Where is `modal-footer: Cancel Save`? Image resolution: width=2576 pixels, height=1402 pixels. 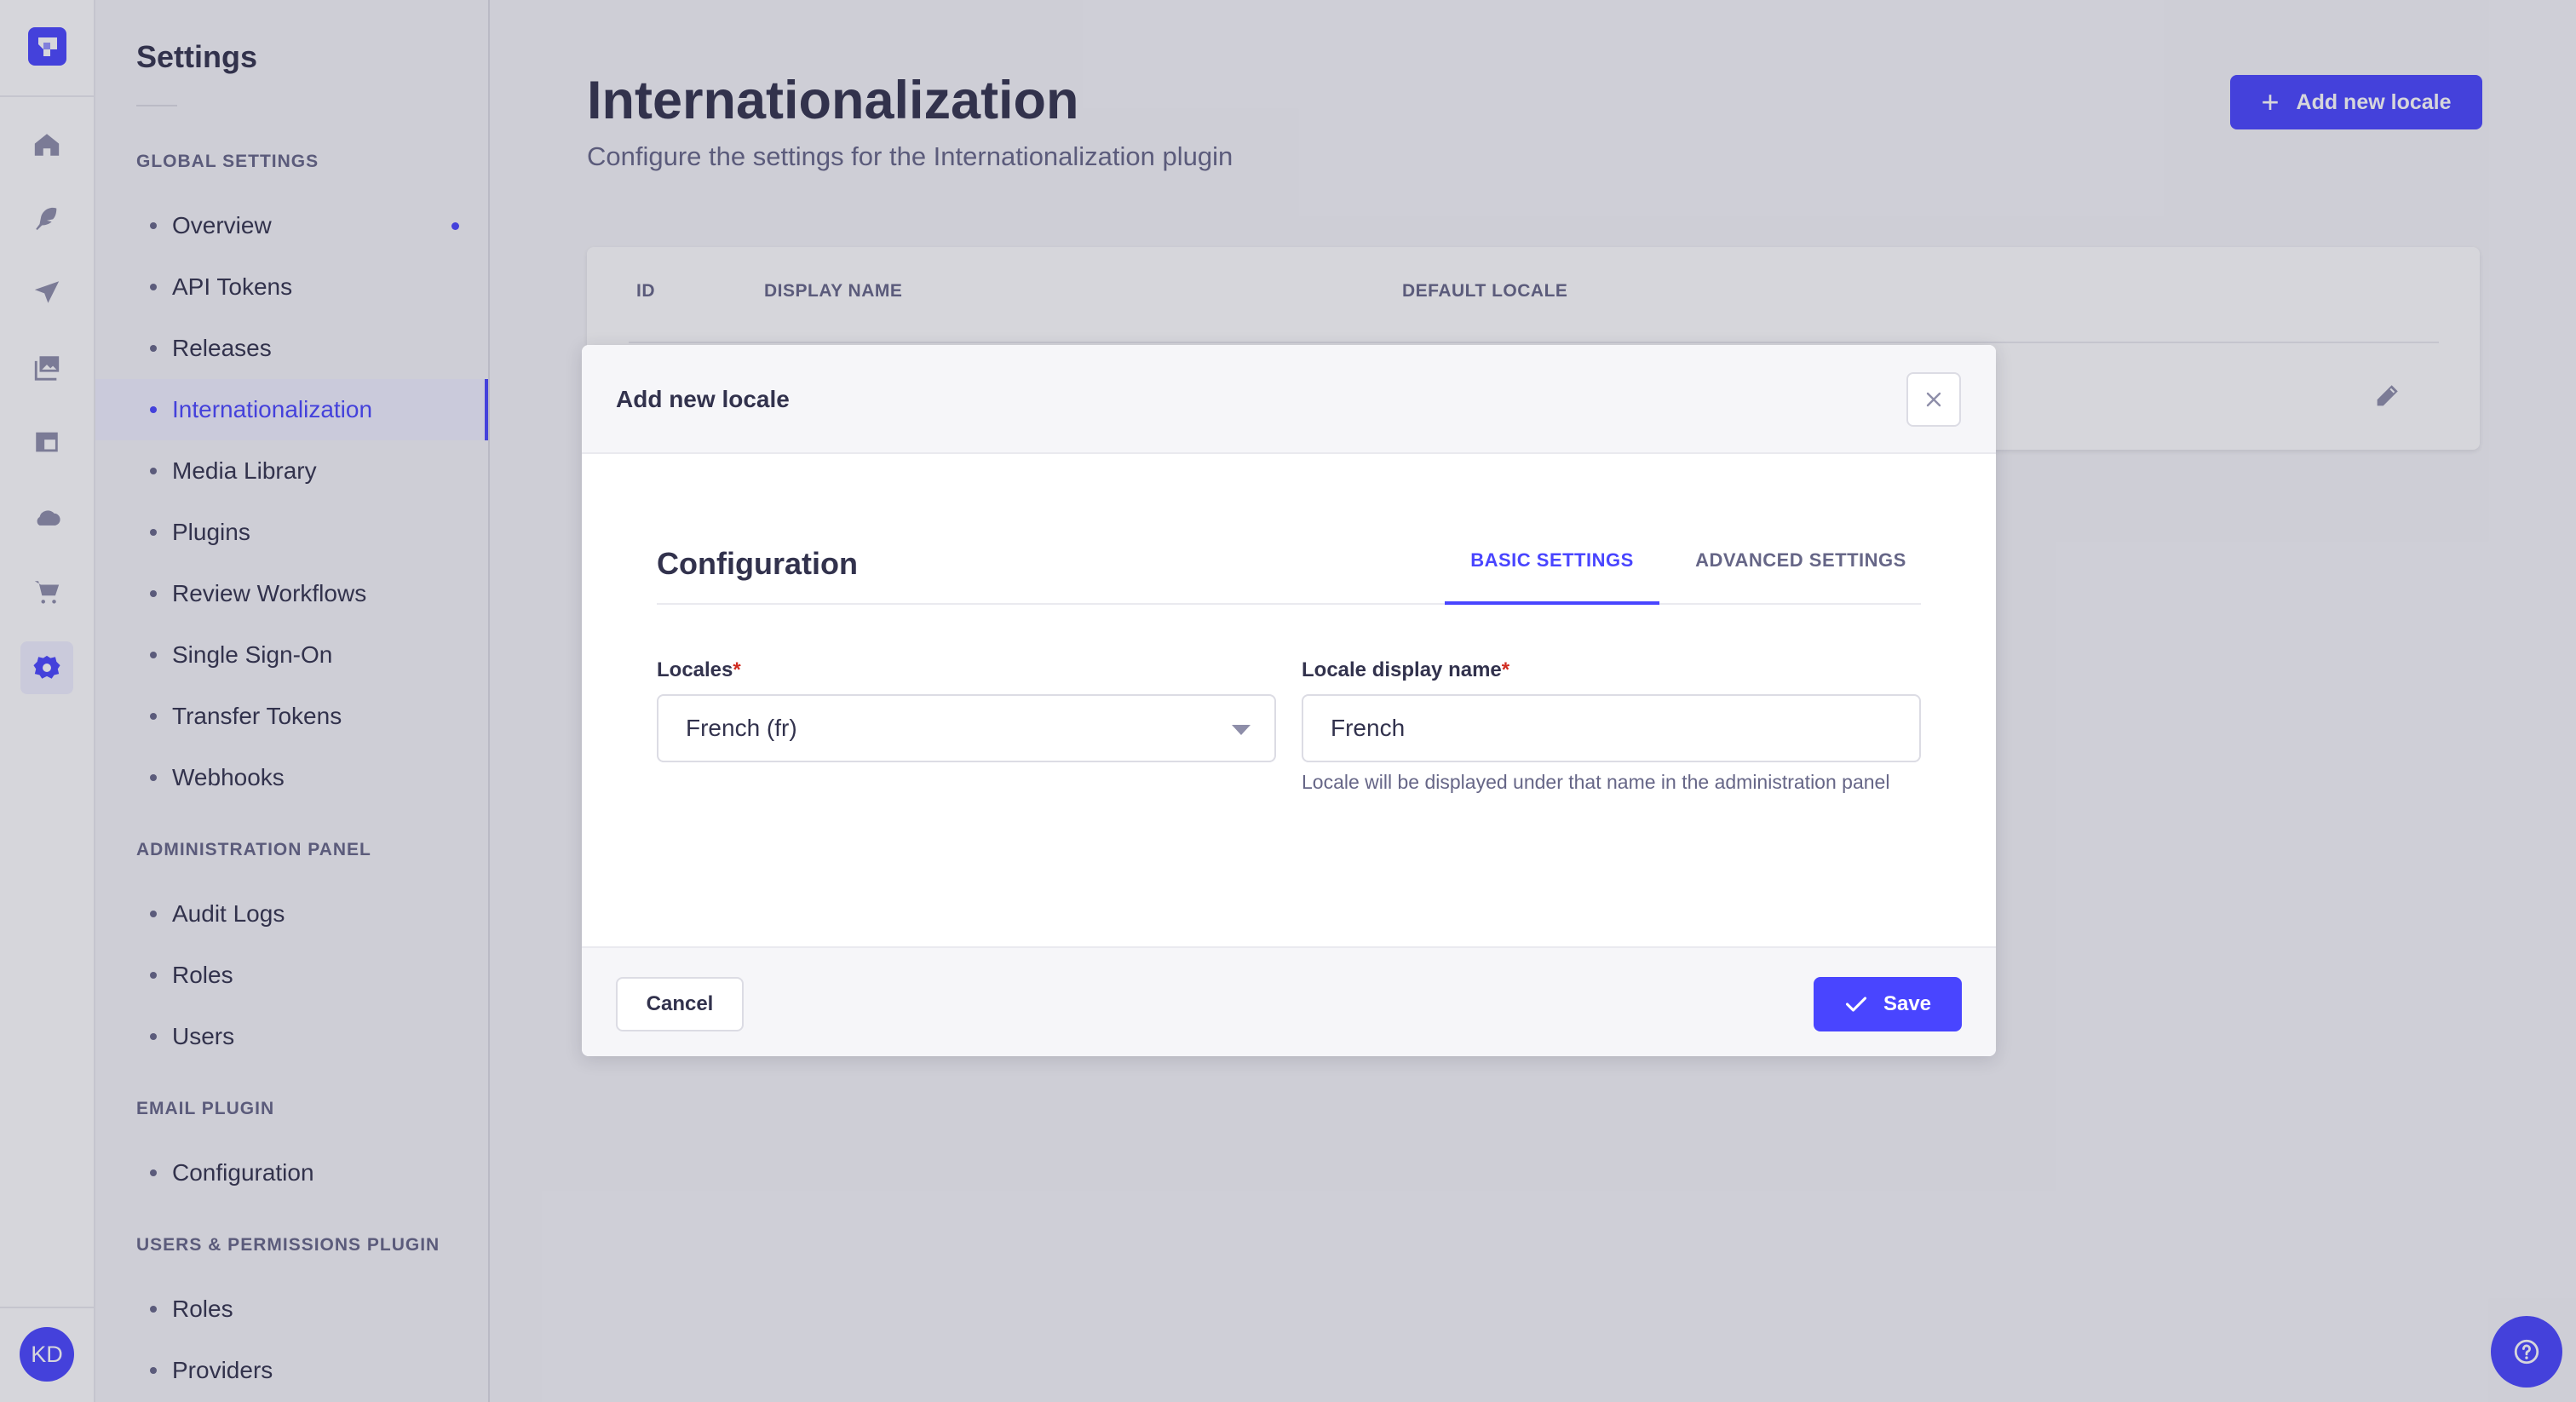 modal-footer: Cancel Save is located at coordinates (1289, 1001).